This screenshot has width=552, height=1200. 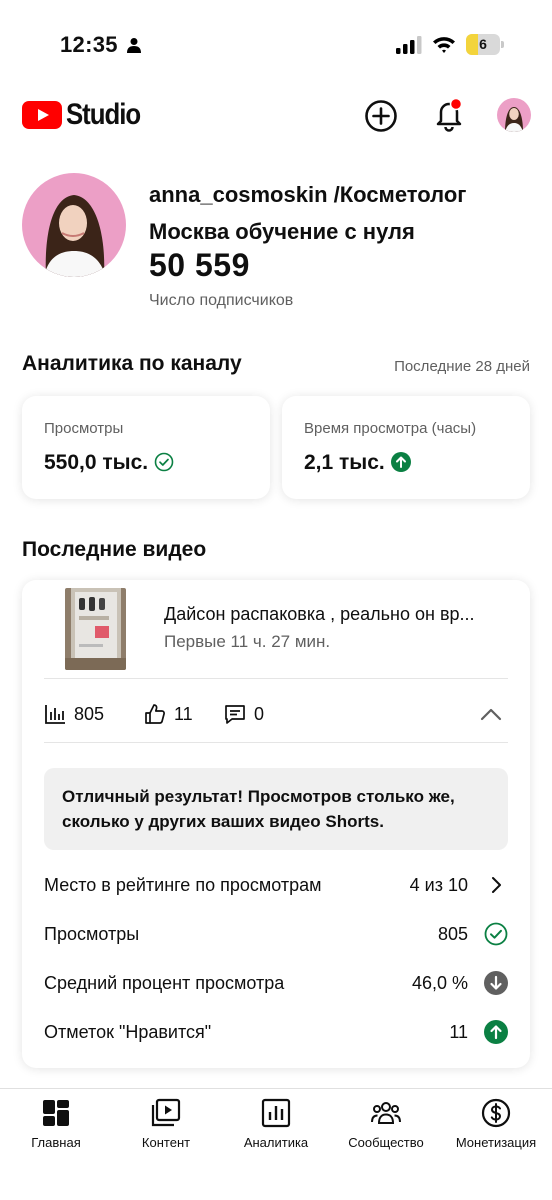 I want to click on subscriber-count: 50 559, so click(x=199, y=265).